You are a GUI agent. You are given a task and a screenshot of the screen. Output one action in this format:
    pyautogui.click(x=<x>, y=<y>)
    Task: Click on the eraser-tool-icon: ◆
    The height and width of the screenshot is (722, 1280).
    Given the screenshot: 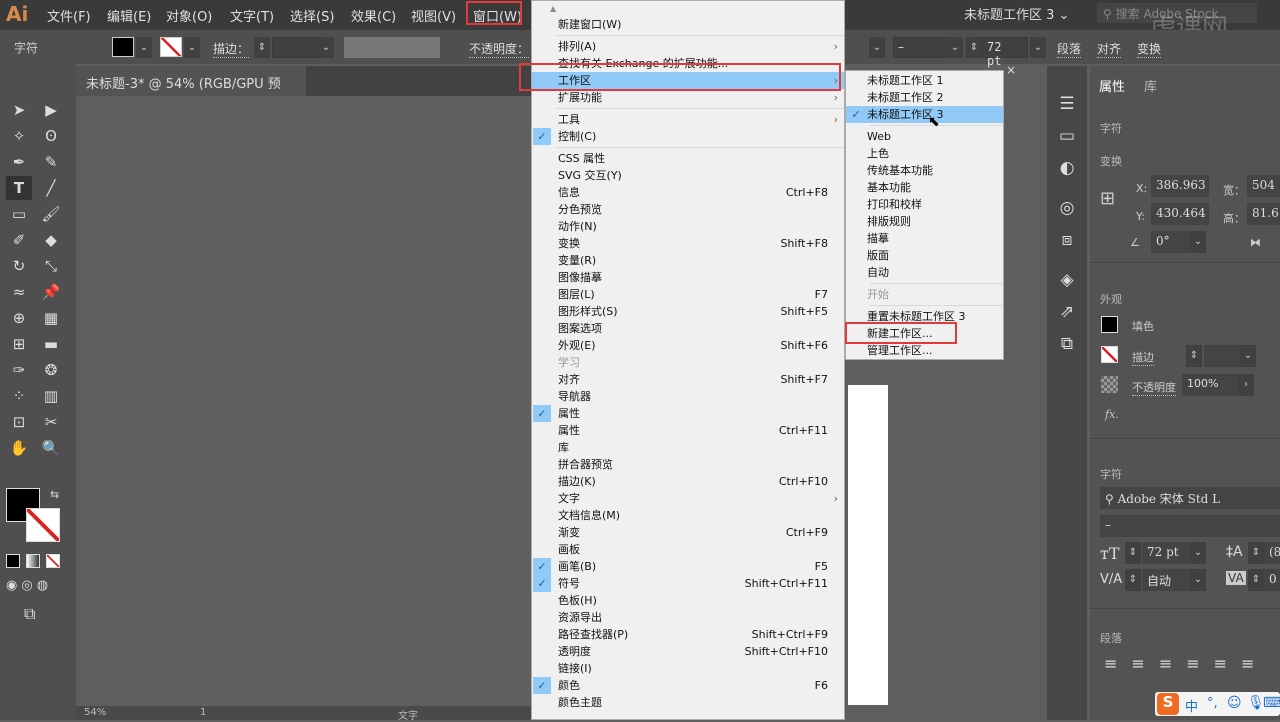 What is the action you would take?
    pyautogui.click(x=51, y=240)
    